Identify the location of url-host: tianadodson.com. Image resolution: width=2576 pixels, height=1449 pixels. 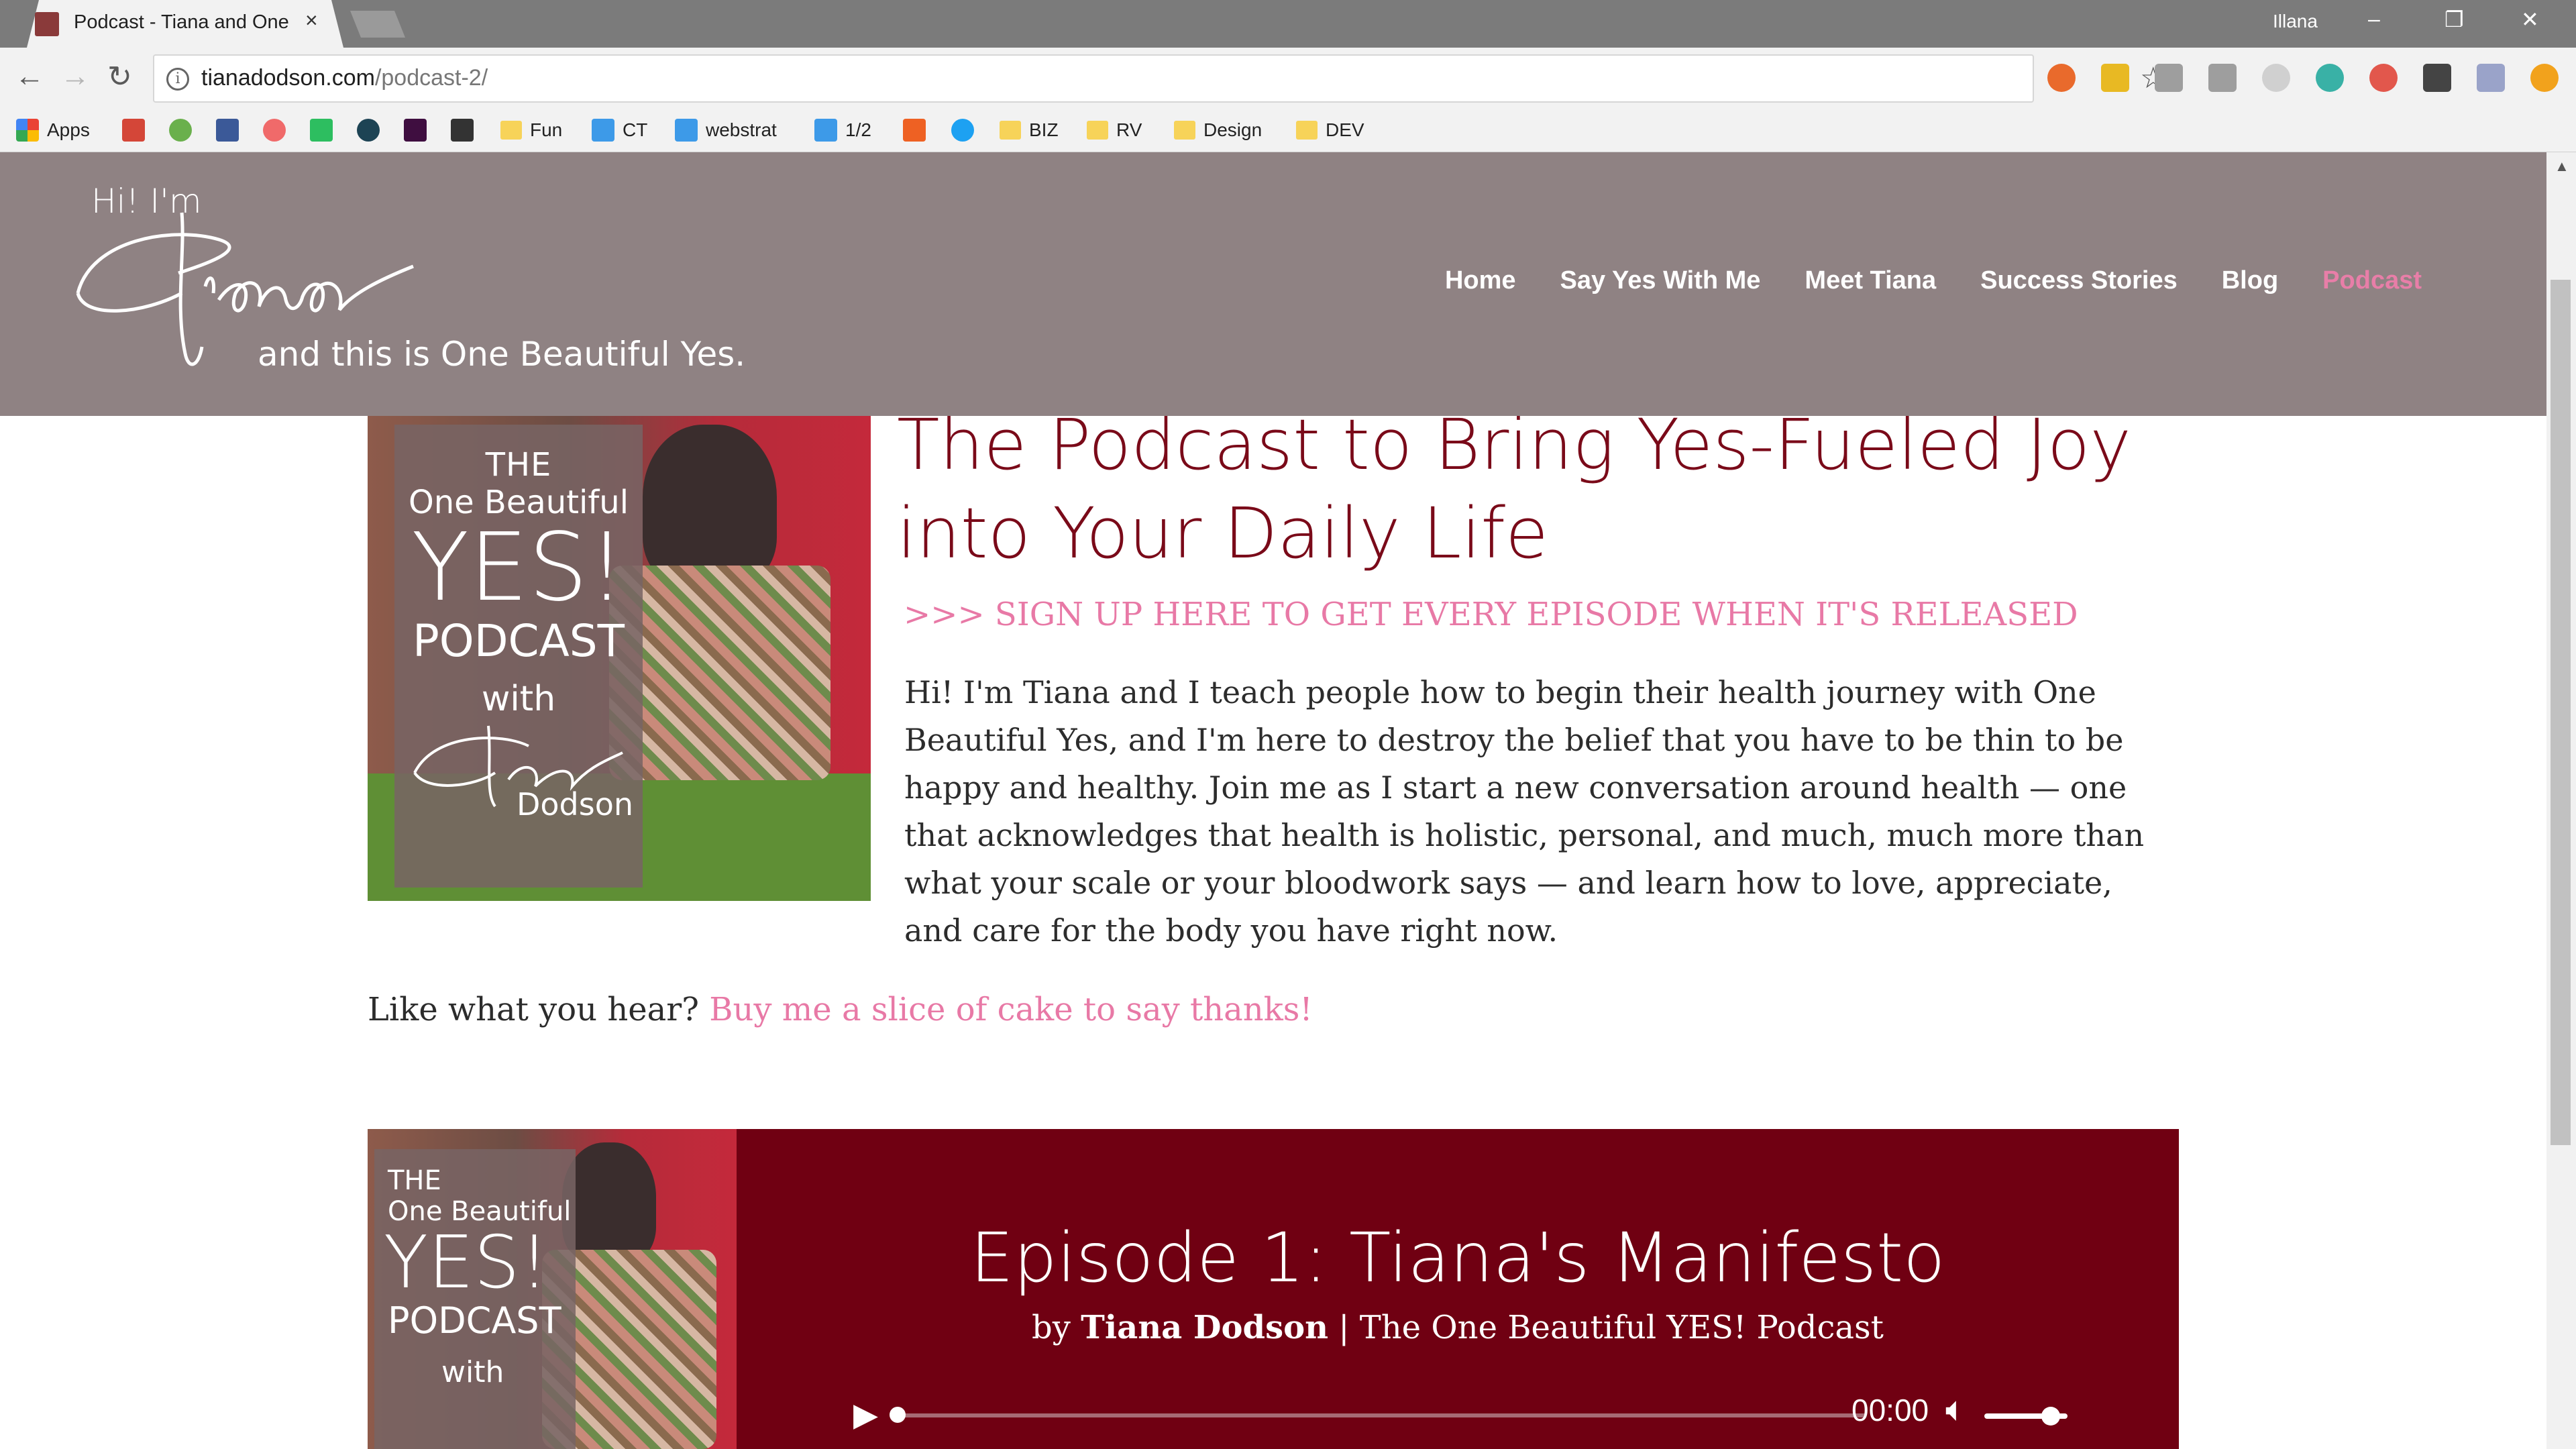
(288, 78).